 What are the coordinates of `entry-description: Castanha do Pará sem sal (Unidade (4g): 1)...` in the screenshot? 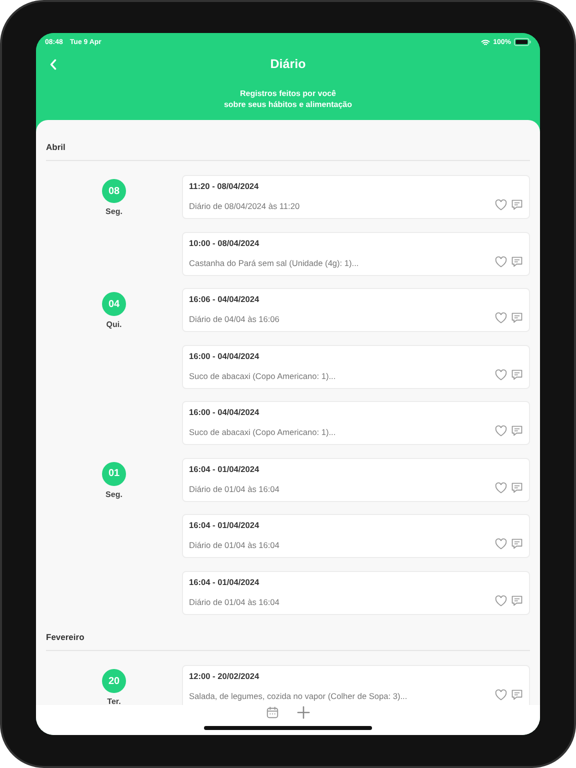 It's located at (274, 263).